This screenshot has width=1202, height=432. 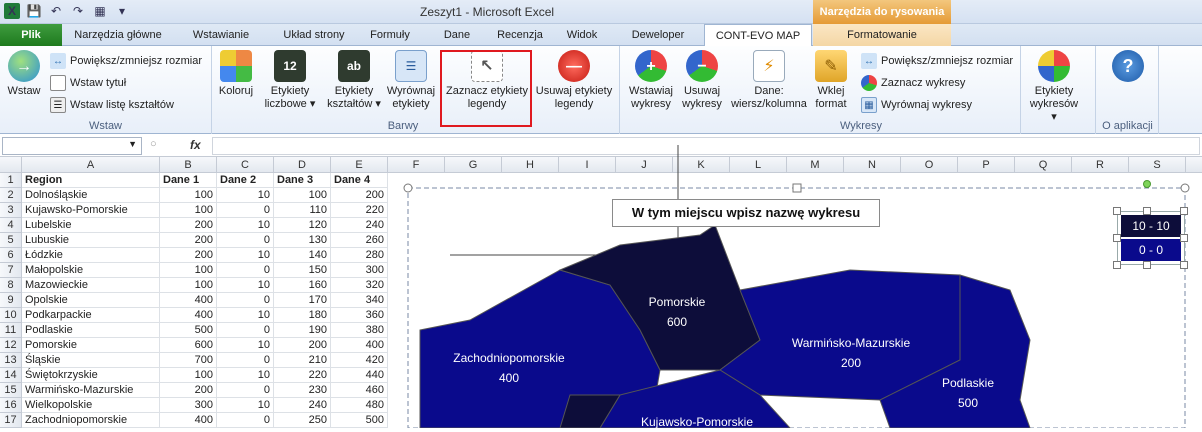 What do you see at coordinates (509, 368) in the screenshot?
I see `region-label-zachodniopomorskie: Zachodniopomorskie 400` at bounding box center [509, 368].